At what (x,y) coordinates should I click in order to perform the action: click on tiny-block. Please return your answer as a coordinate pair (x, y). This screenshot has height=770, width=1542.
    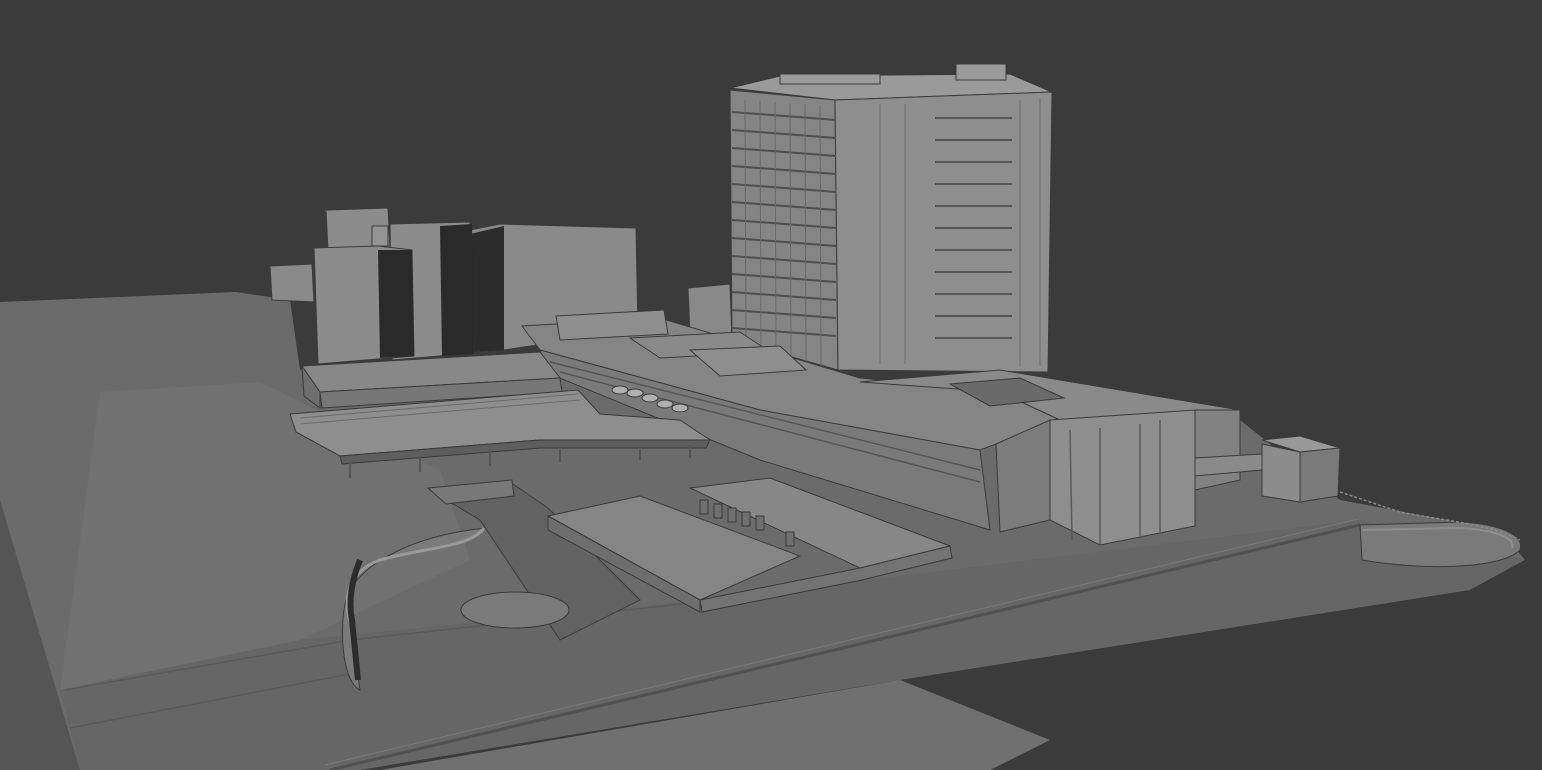
    Looking at the image, I should click on (380, 236).